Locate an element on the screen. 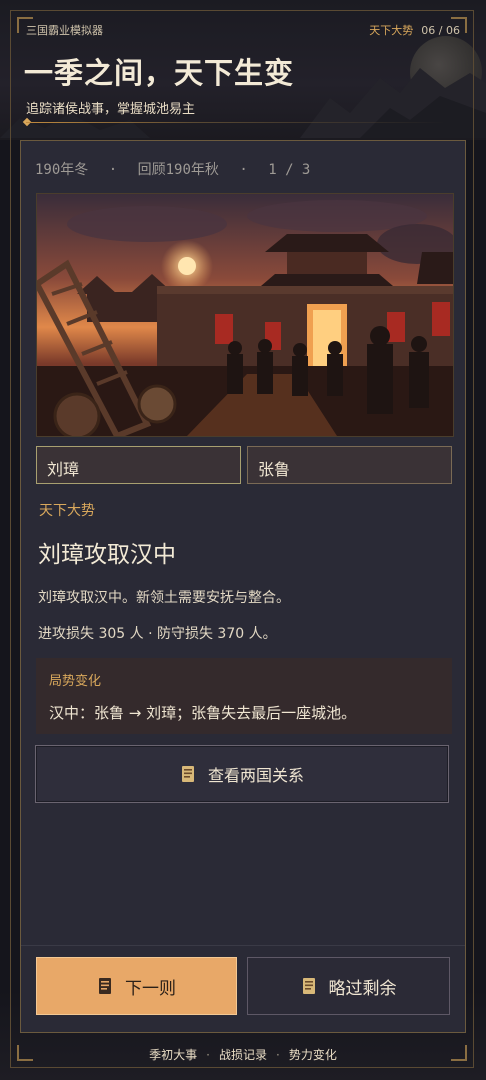  section-indicator: 天下大势 06 / 06 is located at coordinates (414, 30).